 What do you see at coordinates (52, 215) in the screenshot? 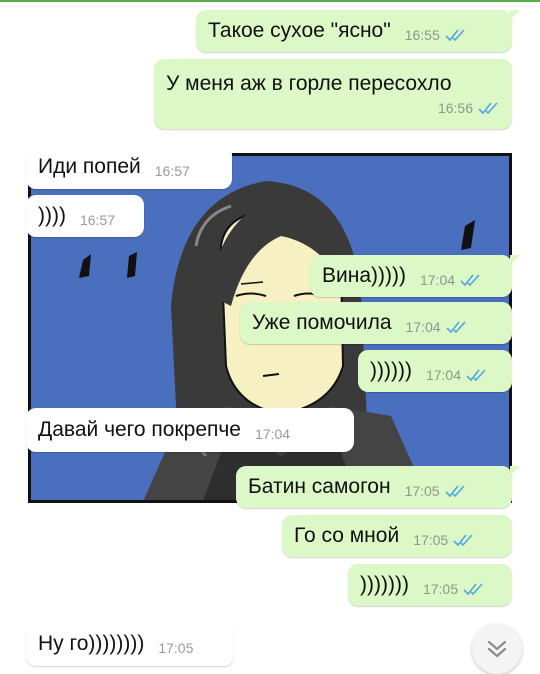
I see `message-text: ))))` at bounding box center [52, 215].